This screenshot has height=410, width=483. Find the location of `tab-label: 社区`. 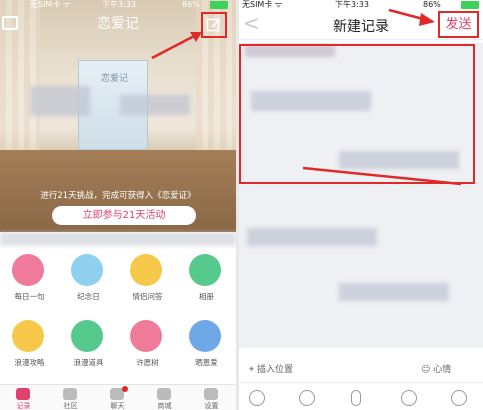

tab-label: 社区 is located at coordinates (70, 406).